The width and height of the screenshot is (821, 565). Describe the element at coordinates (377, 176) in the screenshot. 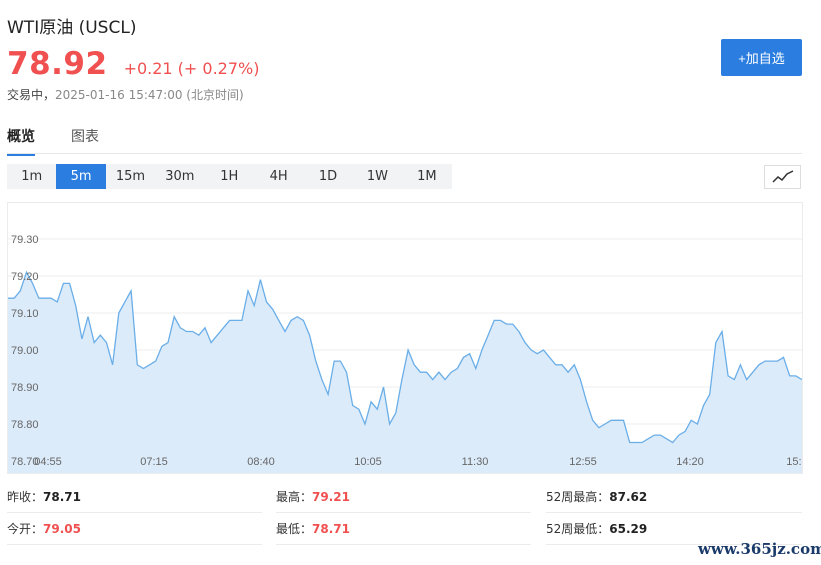

I see `period-1w: 1W` at that location.